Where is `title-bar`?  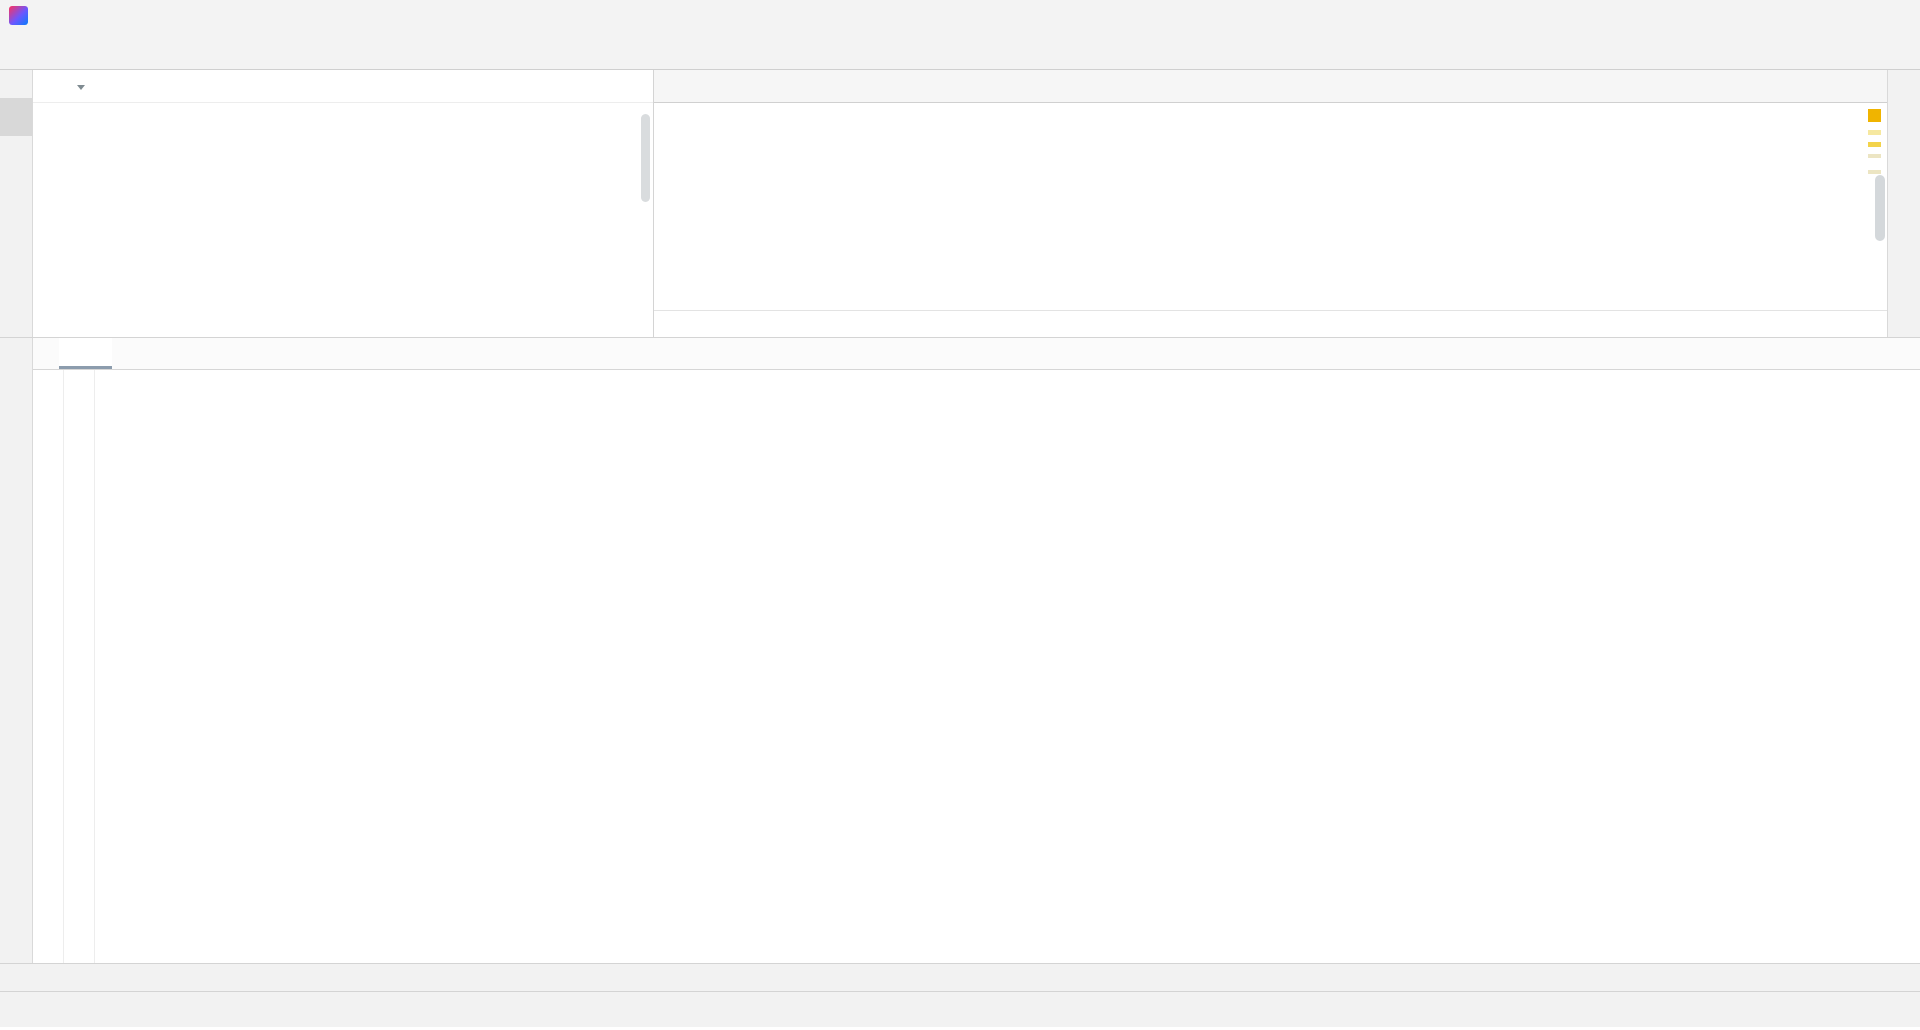
title-bar is located at coordinates (960, 15).